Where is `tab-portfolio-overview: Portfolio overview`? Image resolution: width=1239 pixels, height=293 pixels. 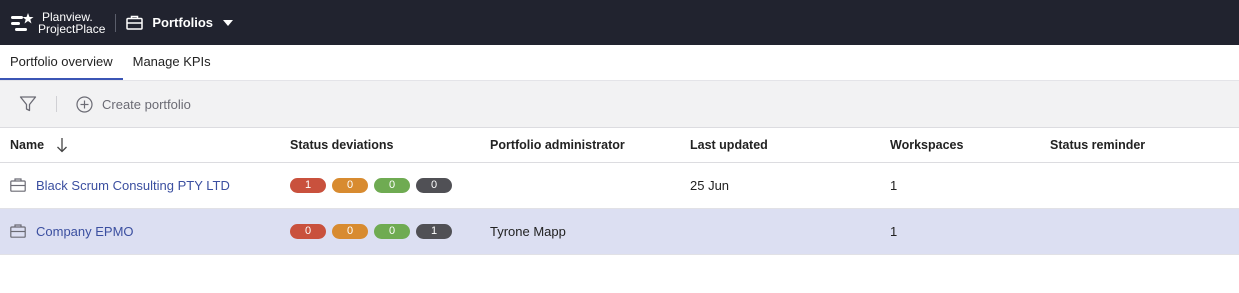
tab-portfolio-overview: Portfolio overview is located at coordinates (61, 62).